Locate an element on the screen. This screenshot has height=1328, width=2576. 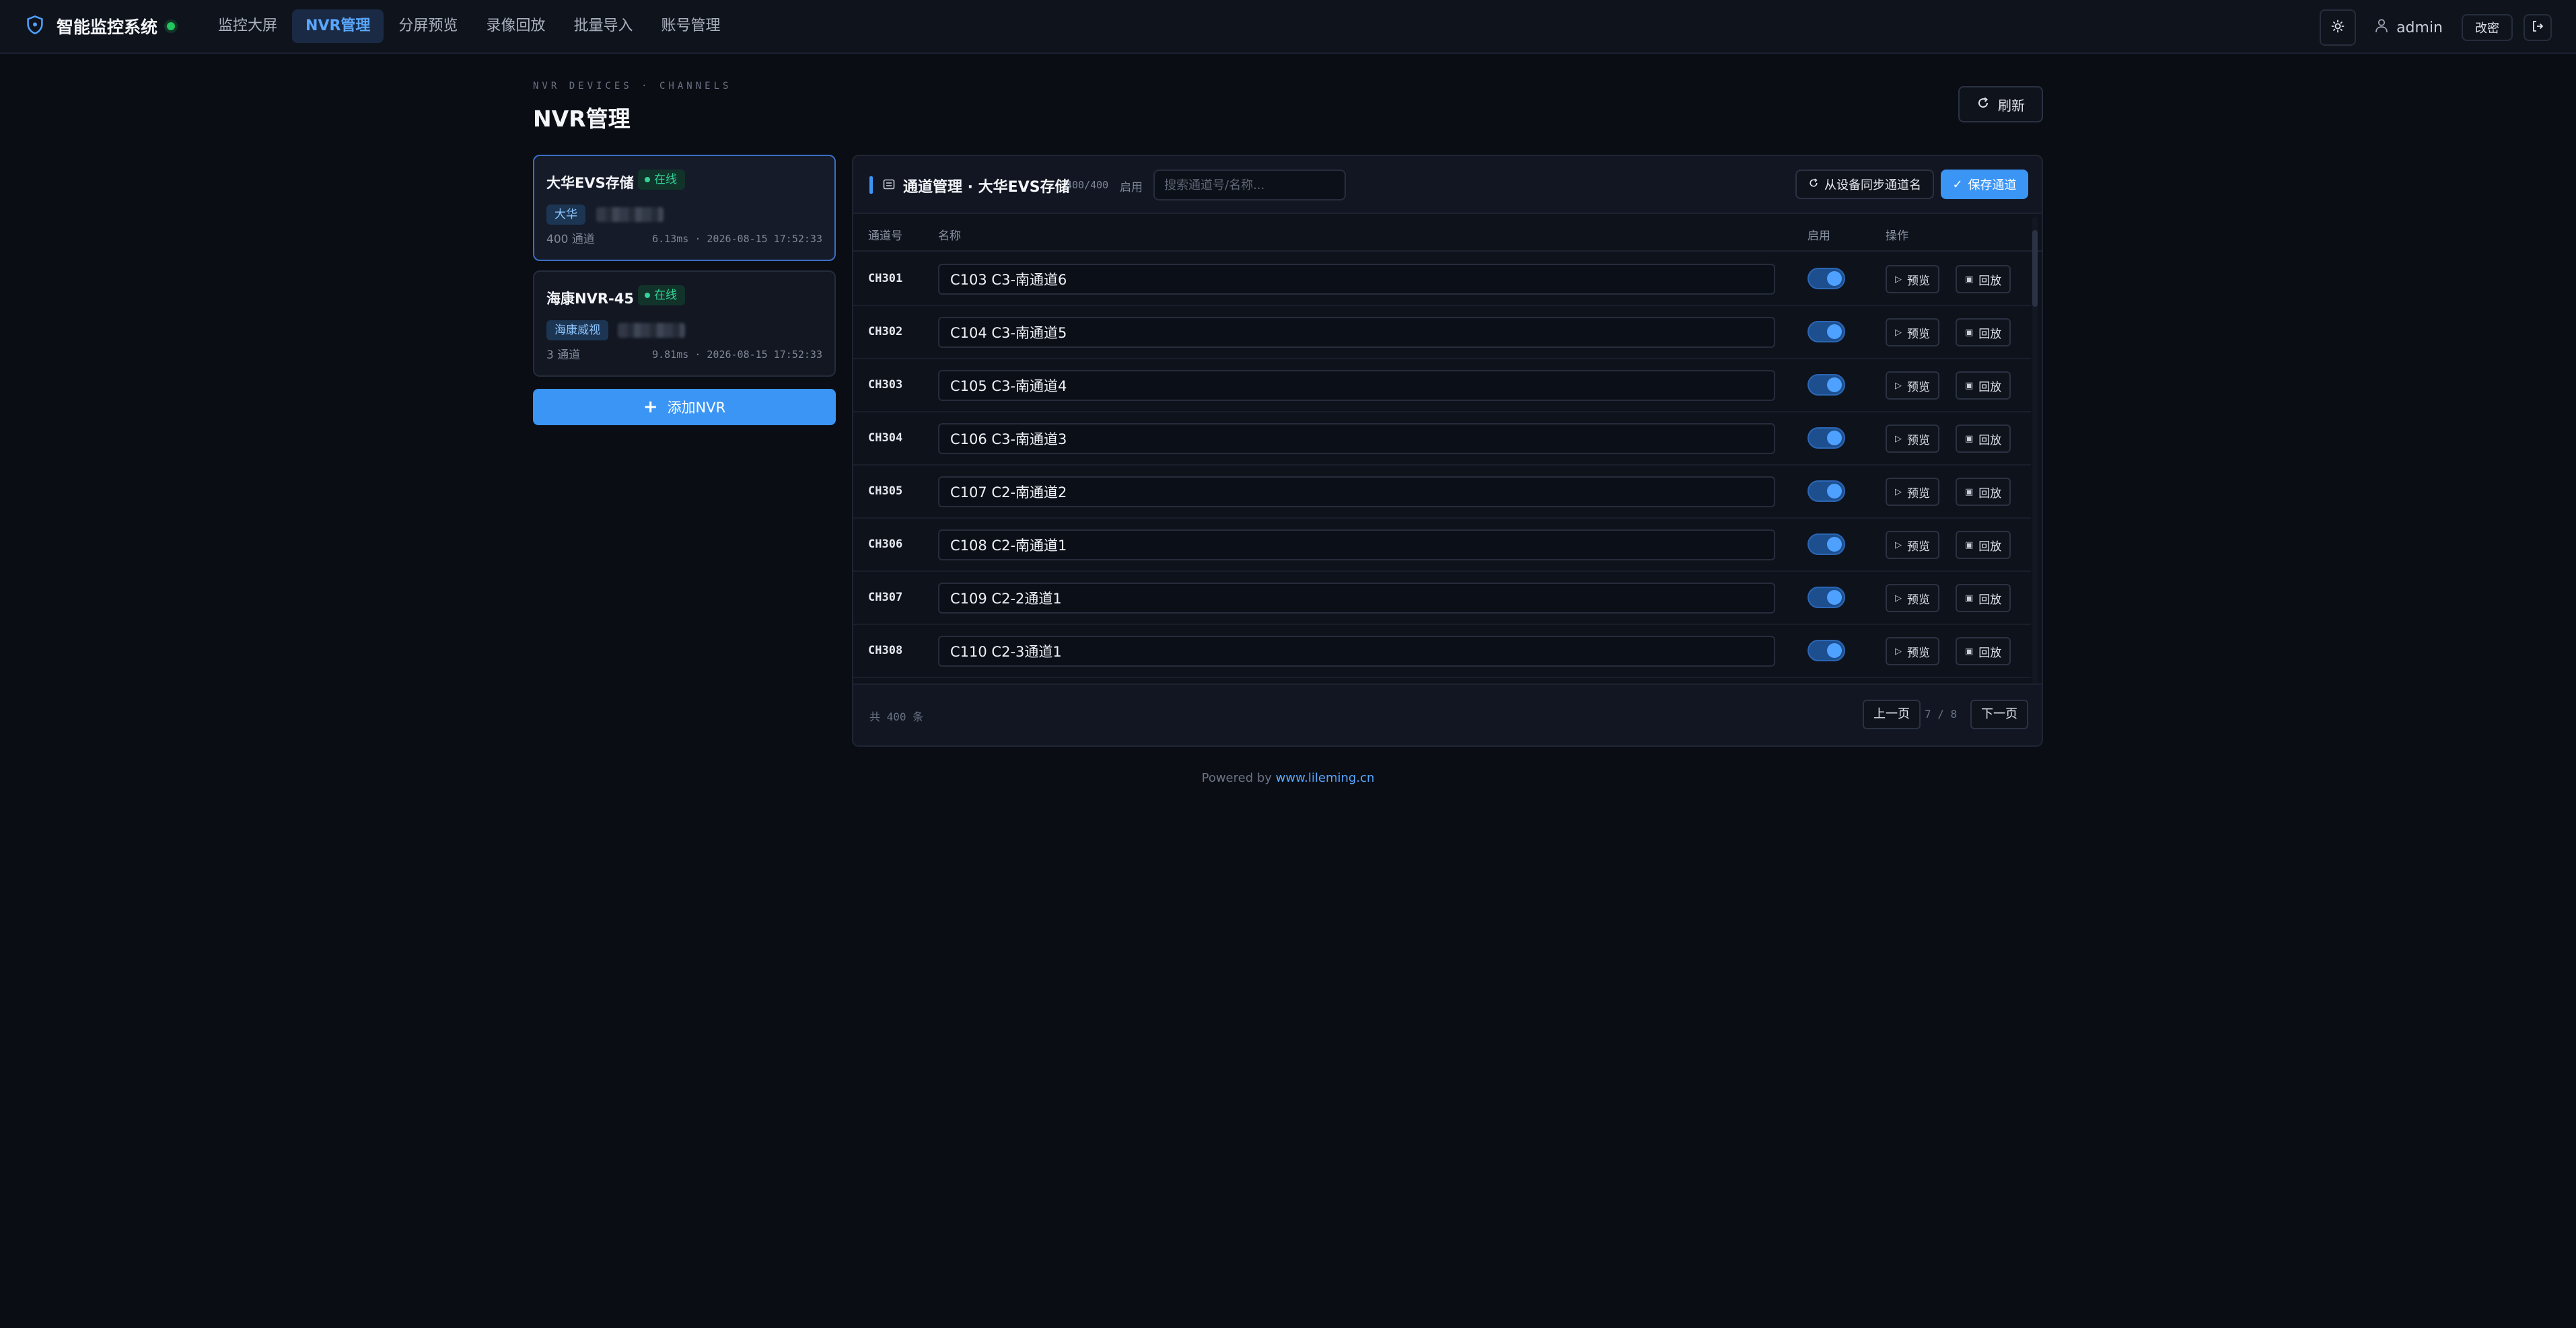
current-user: admin is located at coordinates (2409, 27).